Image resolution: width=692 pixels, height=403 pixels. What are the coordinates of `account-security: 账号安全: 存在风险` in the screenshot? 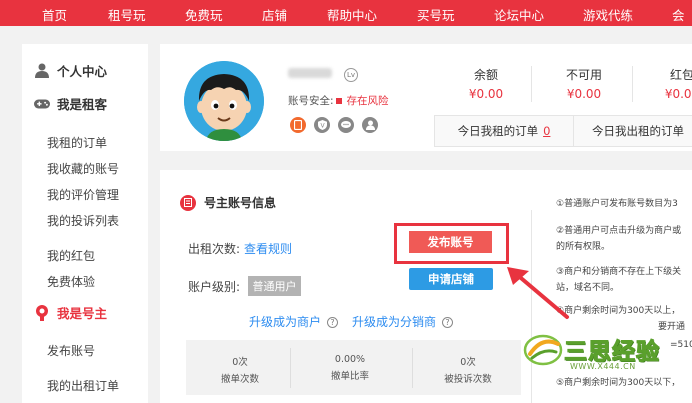 It's located at (338, 100).